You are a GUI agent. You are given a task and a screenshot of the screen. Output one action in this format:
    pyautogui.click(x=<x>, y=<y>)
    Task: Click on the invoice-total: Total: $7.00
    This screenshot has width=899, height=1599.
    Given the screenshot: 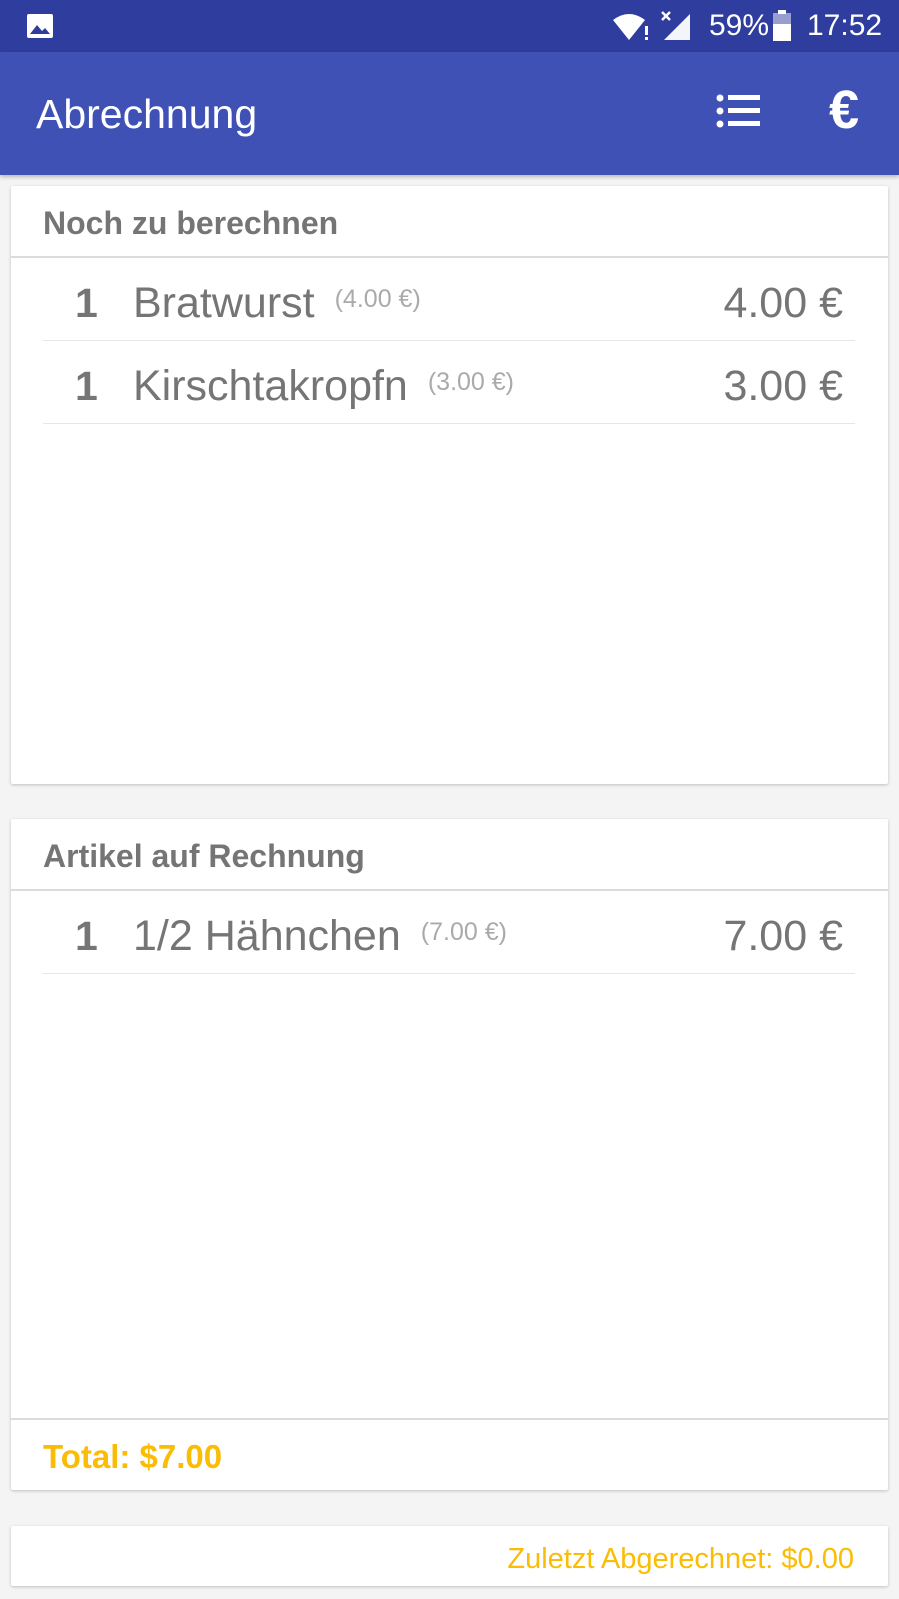 What is the action you would take?
    pyautogui.click(x=133, y=1456)
    